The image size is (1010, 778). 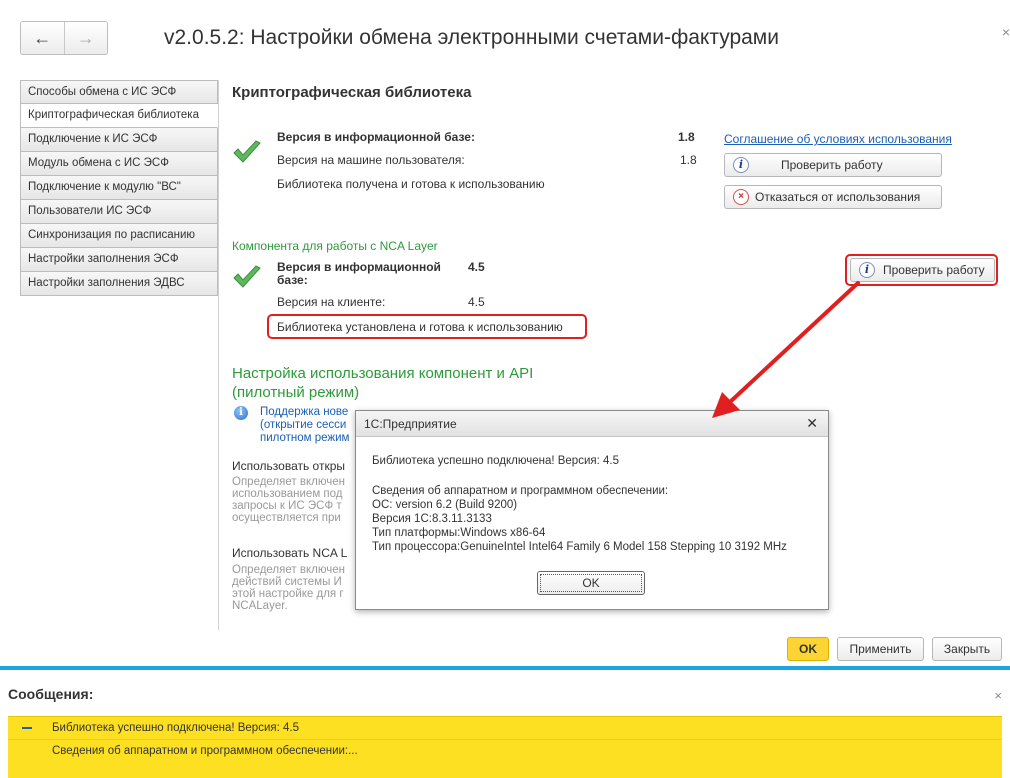 What do you see at coordinates (838, 197) in the screenshot?
I see `refuse-button-label: Отказаться от использования` at bounding box center [838, 197].